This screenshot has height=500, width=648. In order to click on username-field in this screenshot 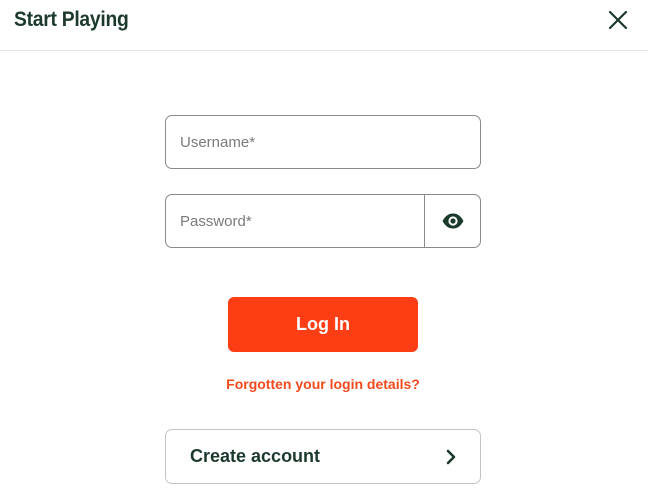, I will do `click(323, 142)`.